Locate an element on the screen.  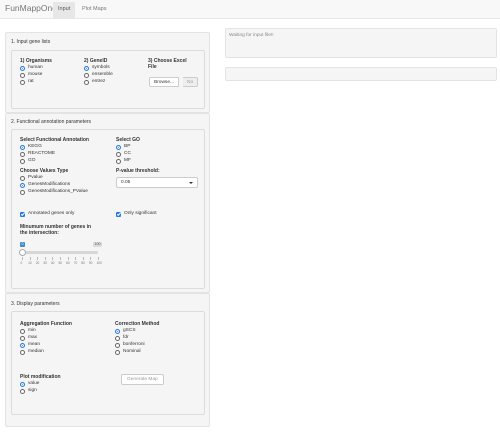
min-genes-slider-track is located at coordinates (60, 252).